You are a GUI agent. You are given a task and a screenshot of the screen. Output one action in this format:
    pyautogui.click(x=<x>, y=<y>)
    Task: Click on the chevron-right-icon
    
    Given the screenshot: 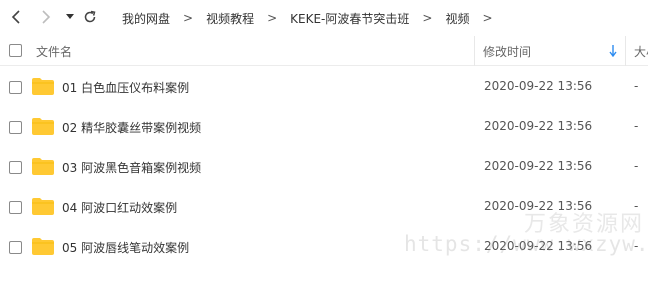 What is the action you would take?
    pyautogui.click(x=46, y=17)
    